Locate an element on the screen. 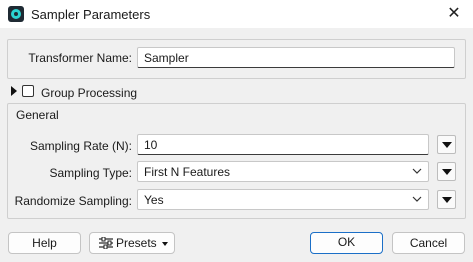  sampling-rate-options-button is located at coordinates (446, 144).